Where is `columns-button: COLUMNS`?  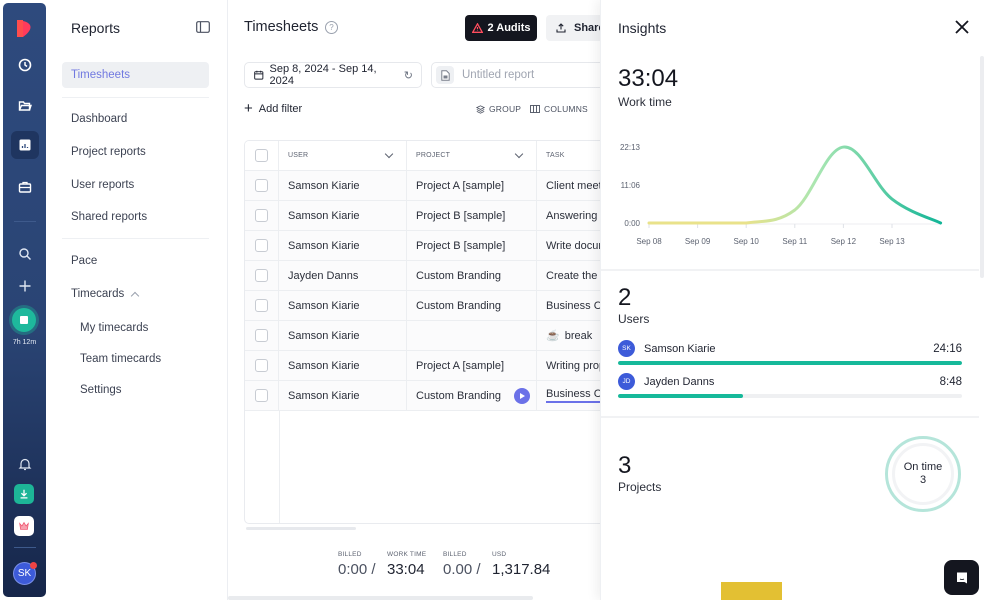
columns-button: COLUMNS is located at coordinates (559, 109).